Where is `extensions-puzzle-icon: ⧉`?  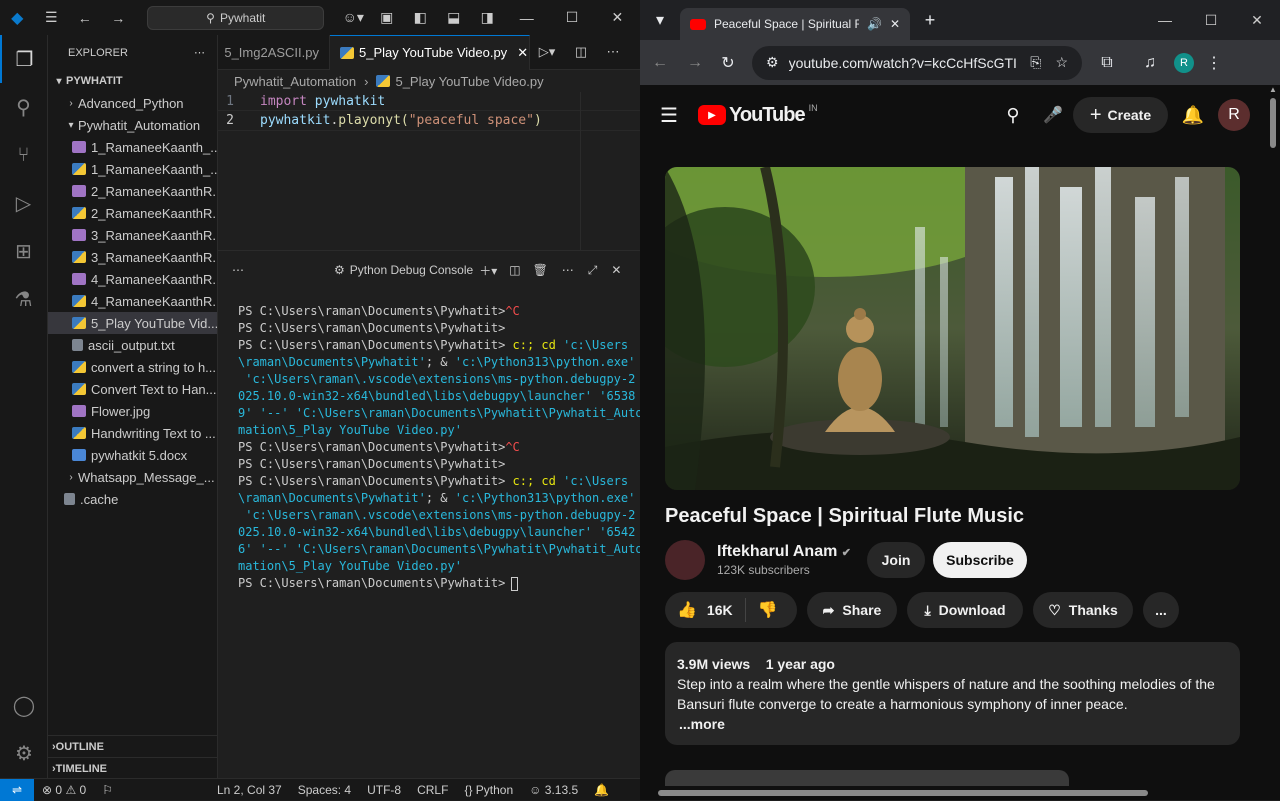 extensions-puzzle-icon: ⧉ is located at coordinates (1107, 63).